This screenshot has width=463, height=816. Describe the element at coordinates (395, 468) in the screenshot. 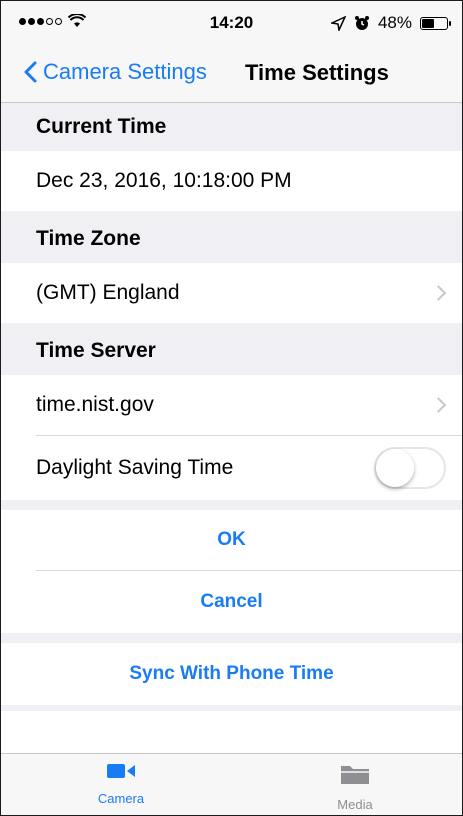

I see `toggle-knob` at that location.